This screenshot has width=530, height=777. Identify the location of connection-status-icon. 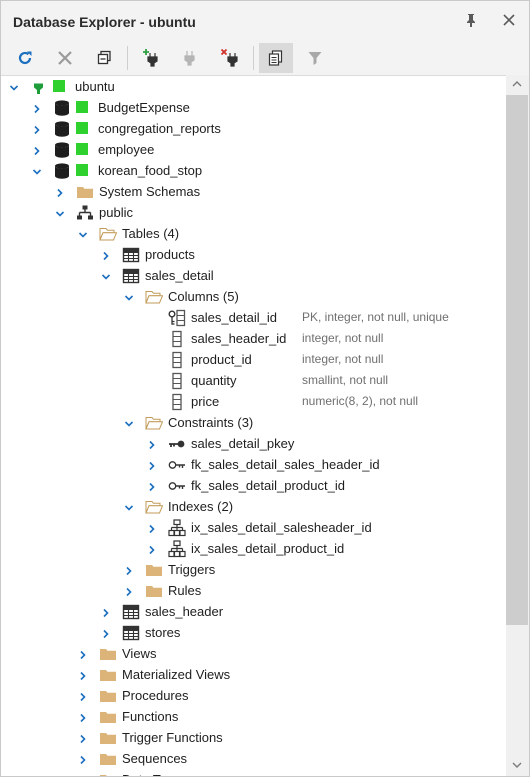
(59, 86).